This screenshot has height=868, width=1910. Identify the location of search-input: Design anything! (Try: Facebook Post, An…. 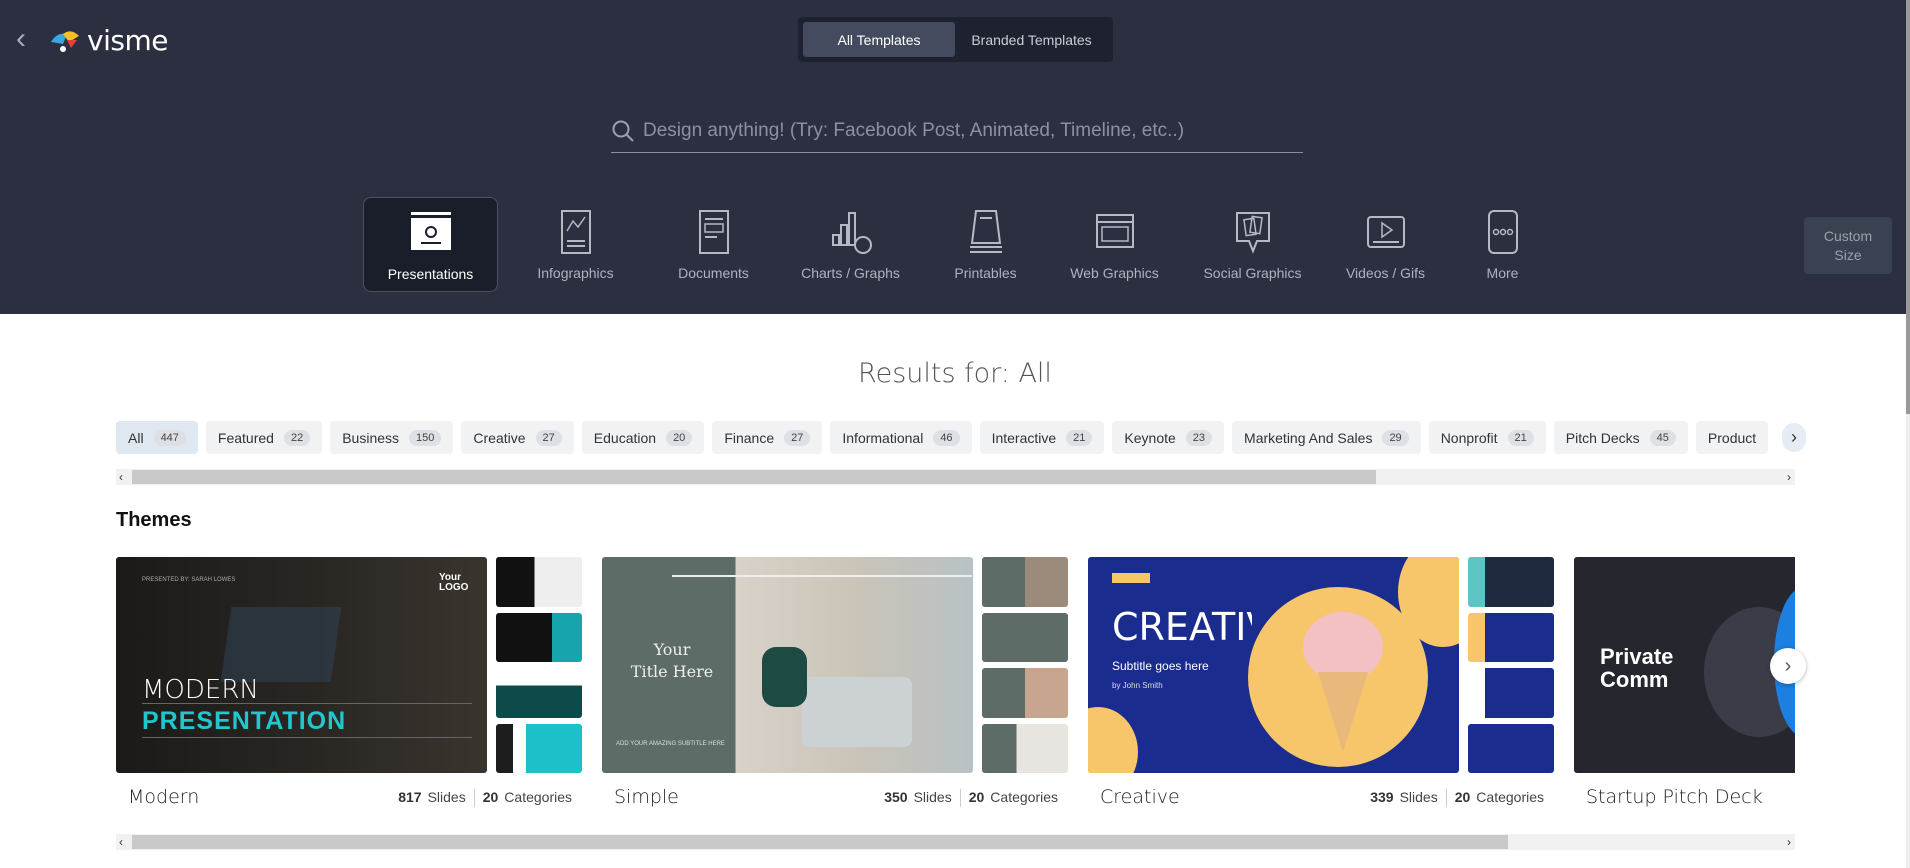
(957, 131).